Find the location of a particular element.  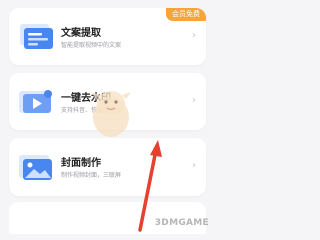

card-text-extract: 会员免费 文案提取 智能提取视频中的文案 › is located at coordinates (107, 36).